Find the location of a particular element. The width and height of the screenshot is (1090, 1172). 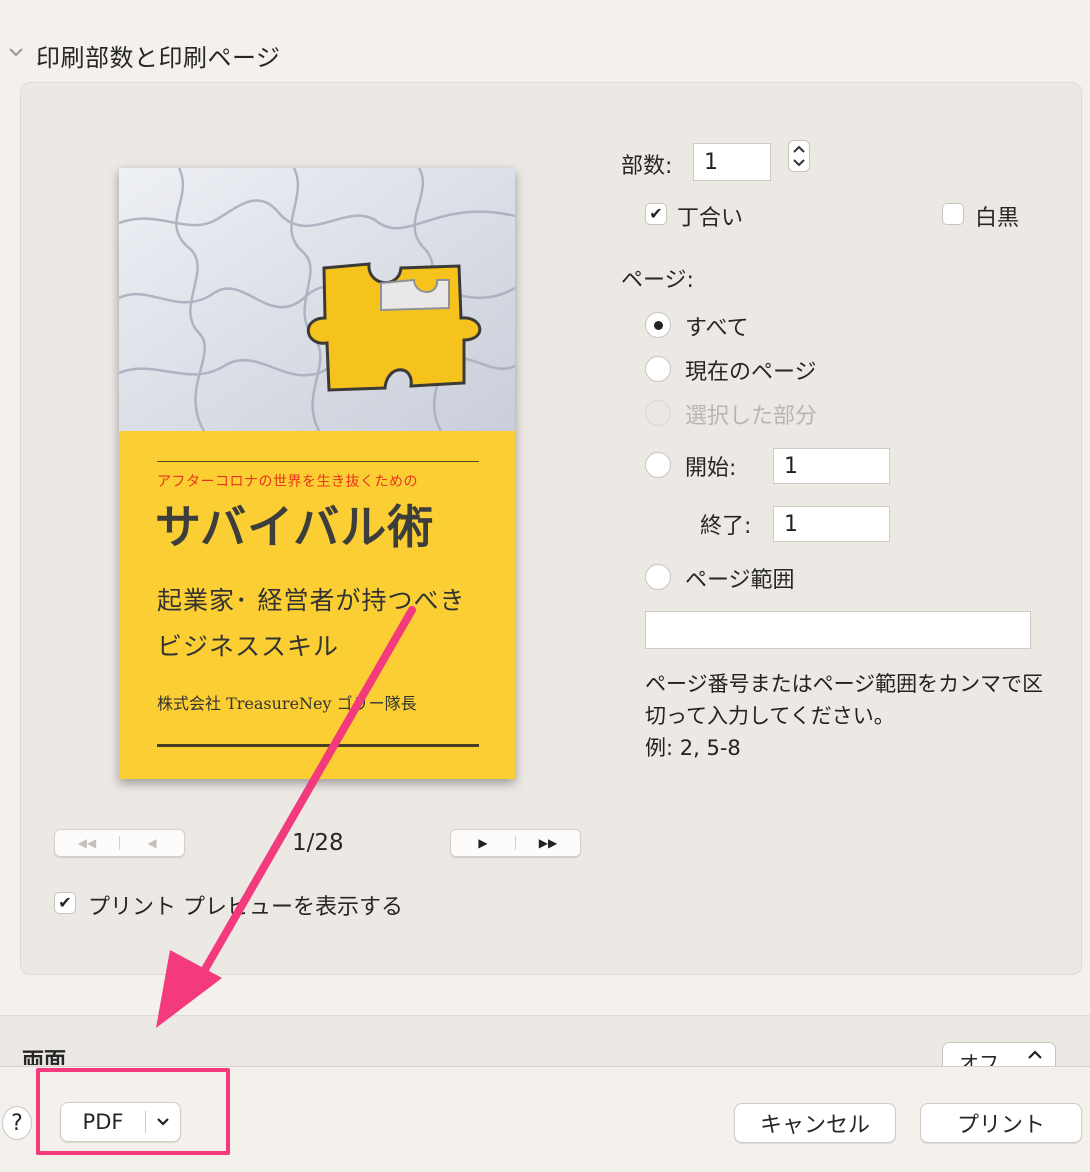

pages-label: ページ: is located at coordinates (657, 280).